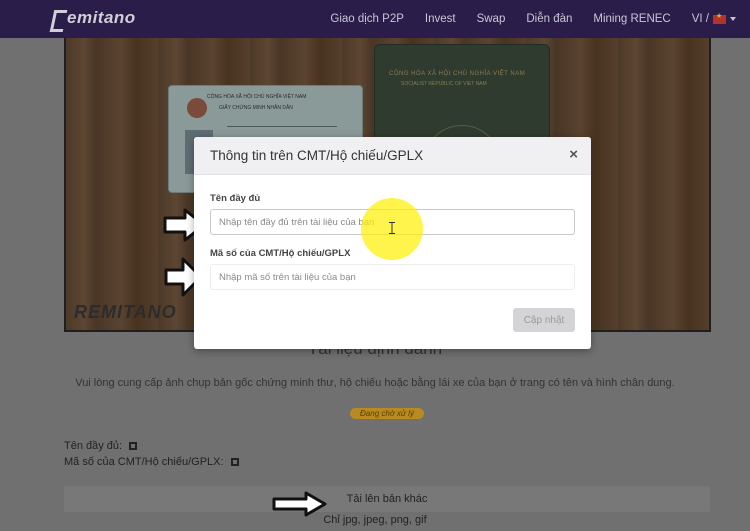  I want to click on card-line, so click(282, 126).